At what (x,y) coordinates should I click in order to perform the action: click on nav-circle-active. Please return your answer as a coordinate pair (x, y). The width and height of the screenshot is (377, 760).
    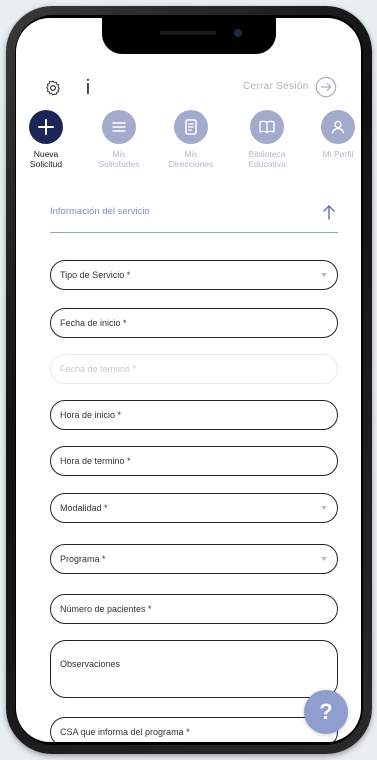
    Looking at the image, I should click on (46, 127).